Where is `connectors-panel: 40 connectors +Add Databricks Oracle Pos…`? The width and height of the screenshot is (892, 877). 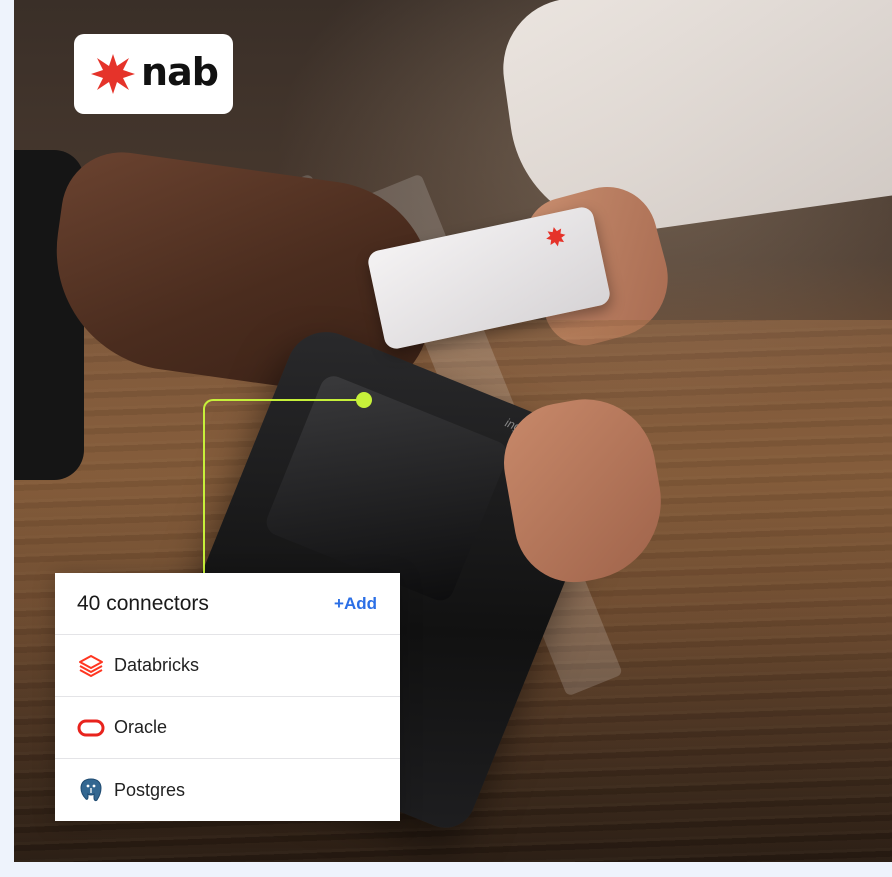
connectors-panel: 40 connectors +Add Databricks Oracle Pos… is located at coordinates (227, 697).